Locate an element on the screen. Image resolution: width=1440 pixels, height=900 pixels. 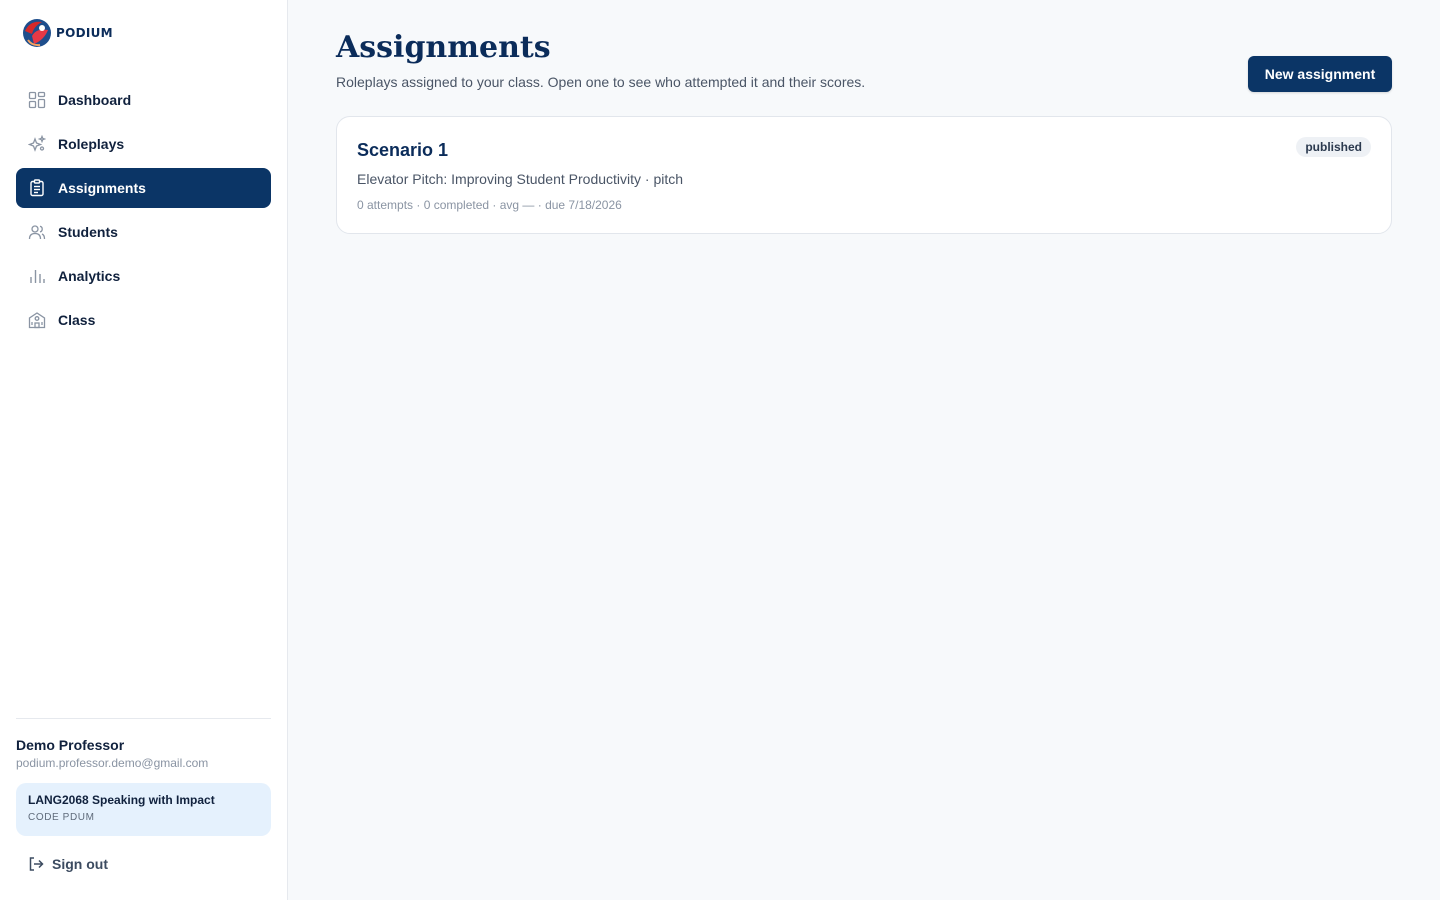
assignment-title: Scenario 1 is located at coordinates (403, 150).